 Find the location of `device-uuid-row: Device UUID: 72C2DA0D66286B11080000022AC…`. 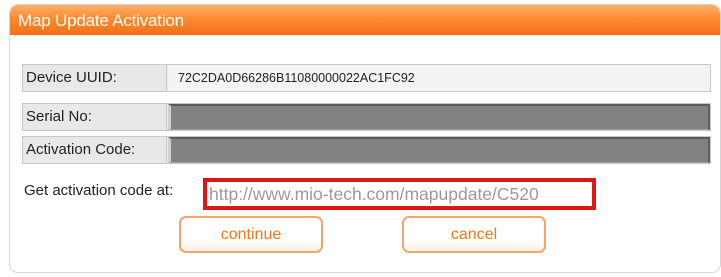

device-uuid-row: Device UUID: 72C2DA0D66286B11080000022AC… is located at coordinates (366, 78).